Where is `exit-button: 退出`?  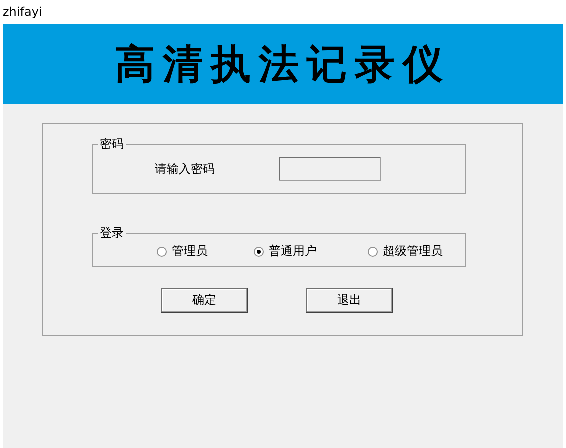 exit-button: 退出 is located at coordinates (349, 300).